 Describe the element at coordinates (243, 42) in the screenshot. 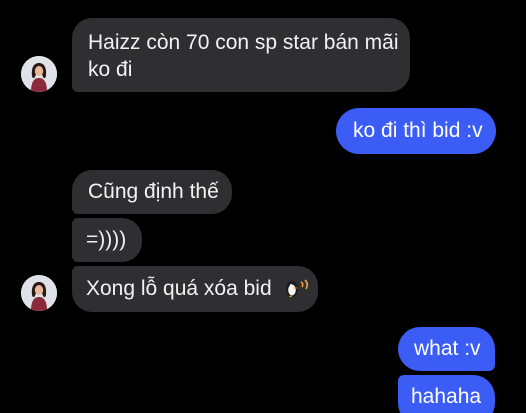

I see `message-text: Haizz còn 70 con sp star bán mãi` at that location.